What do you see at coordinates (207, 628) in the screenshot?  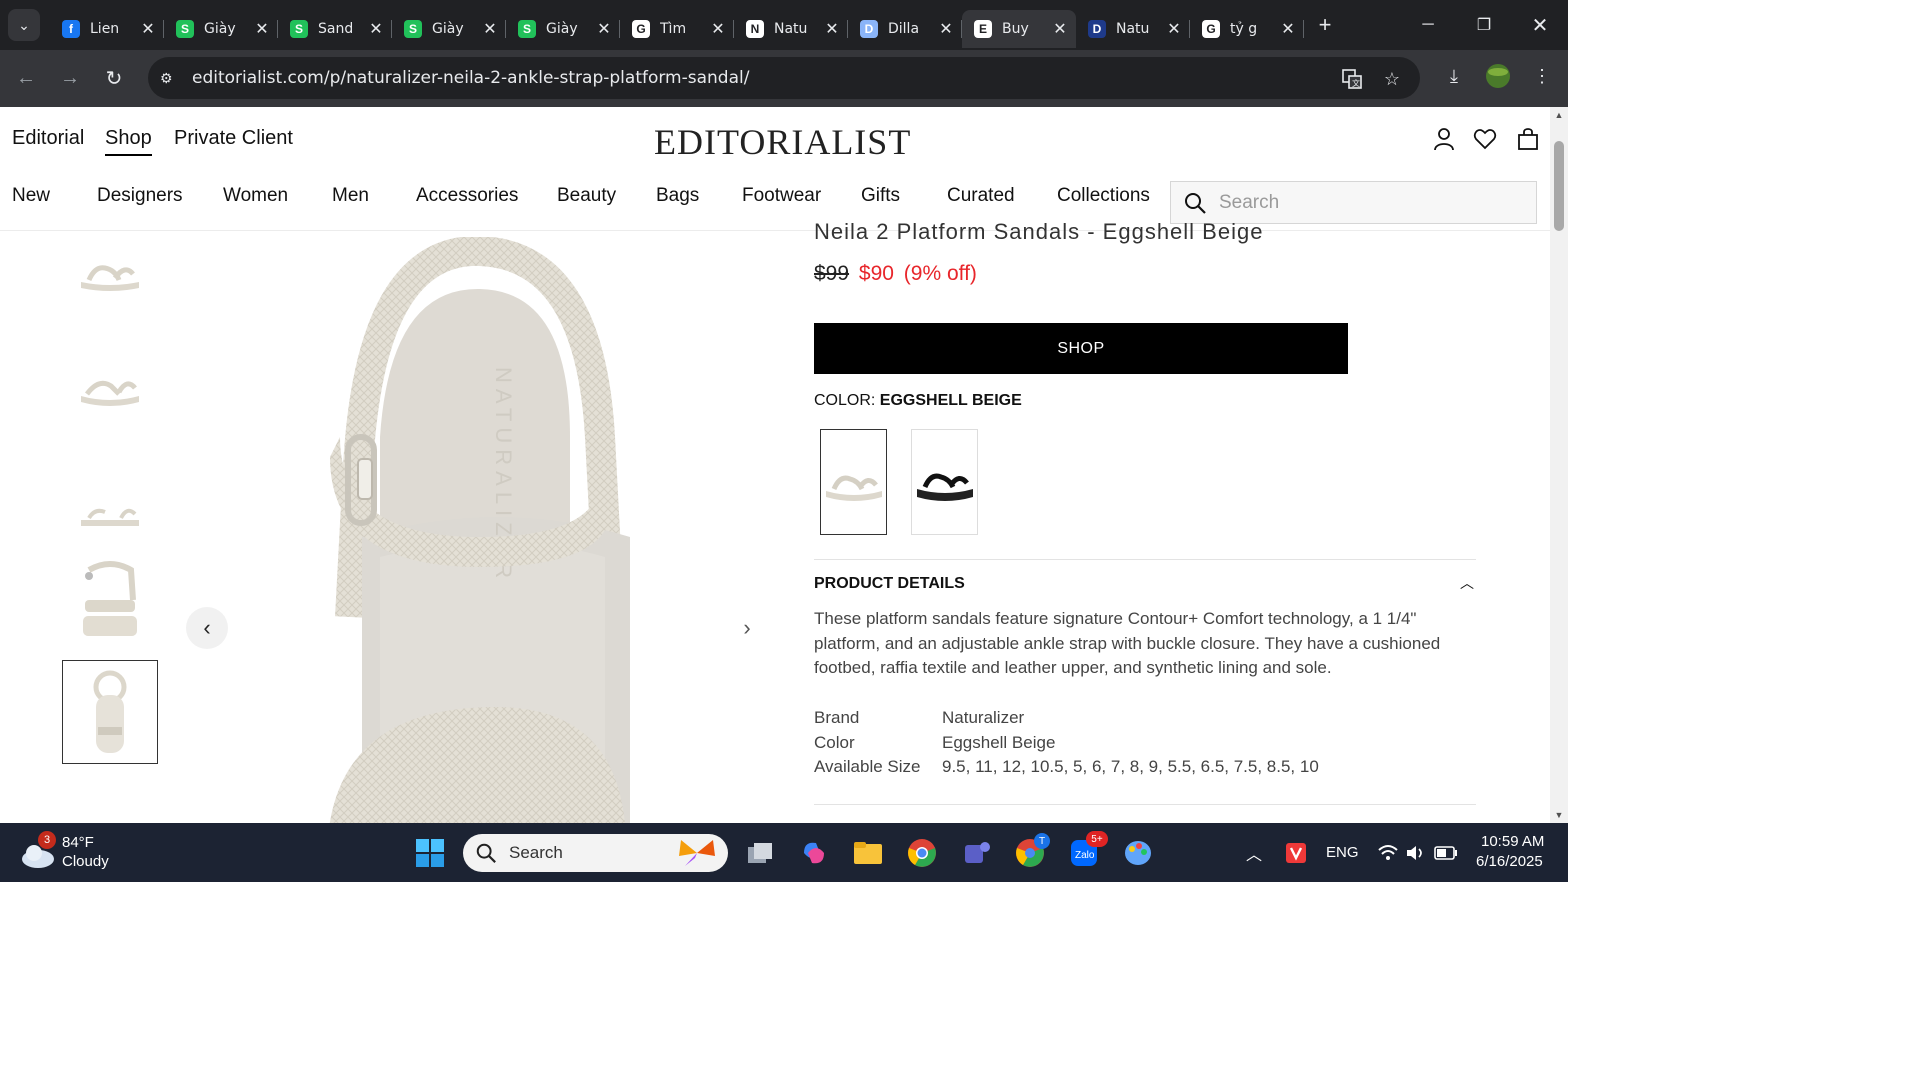 I see `carousel-prev-button: ‹` at bounding box center [207, 628].